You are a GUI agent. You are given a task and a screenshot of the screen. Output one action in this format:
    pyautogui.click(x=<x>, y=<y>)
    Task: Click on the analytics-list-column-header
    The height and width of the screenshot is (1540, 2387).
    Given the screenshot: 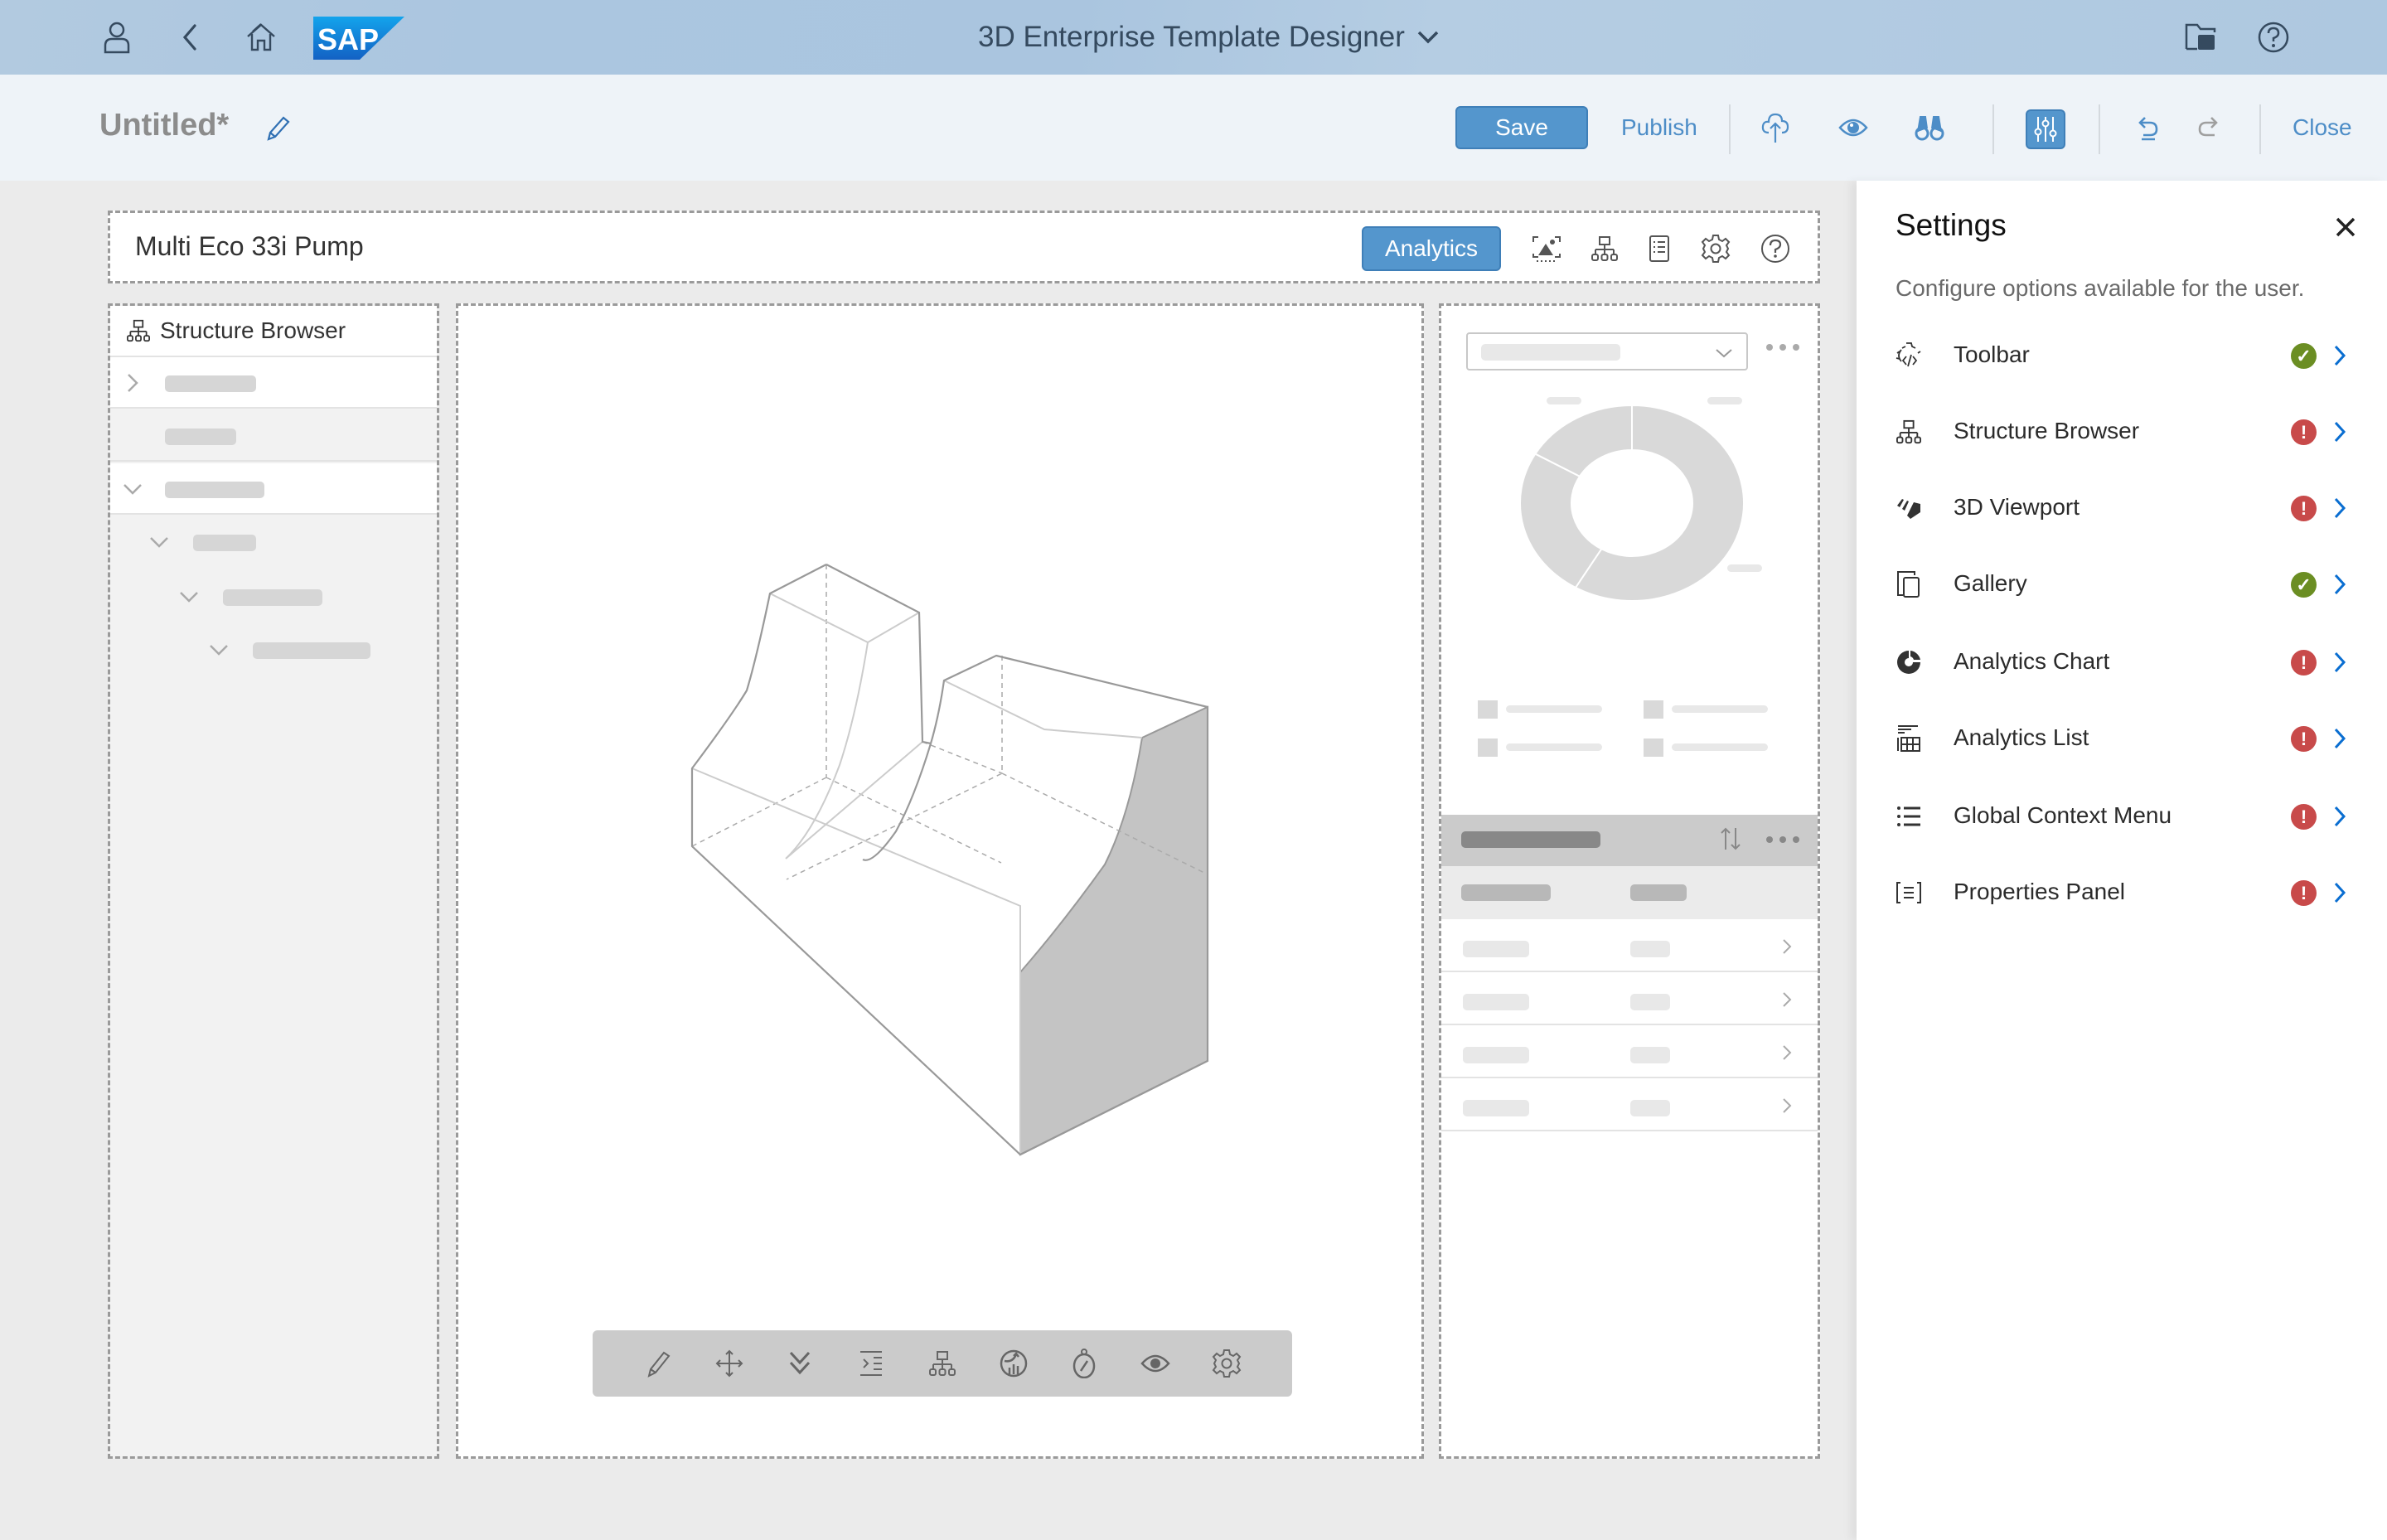 What is the action you would take?
    pyautogui.click(x=1629, y=892)
    